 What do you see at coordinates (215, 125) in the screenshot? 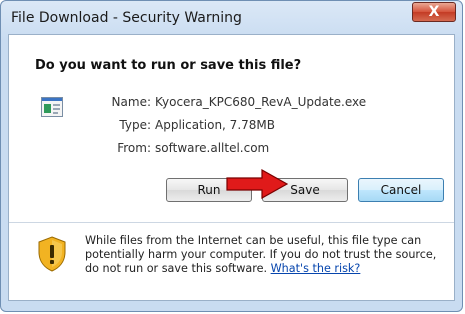
I see `type-value: Application, 7.78MB` at bounding box center [215, 125].